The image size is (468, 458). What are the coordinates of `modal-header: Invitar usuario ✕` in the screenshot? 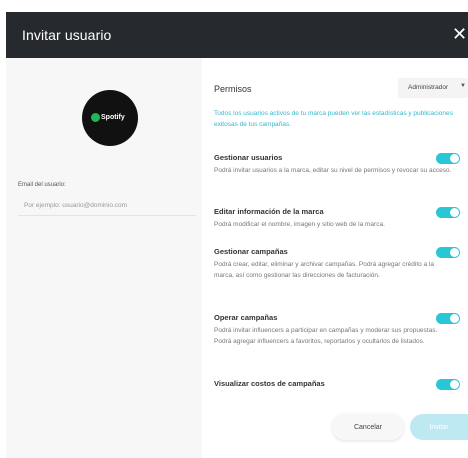 It's located at (237, 35).